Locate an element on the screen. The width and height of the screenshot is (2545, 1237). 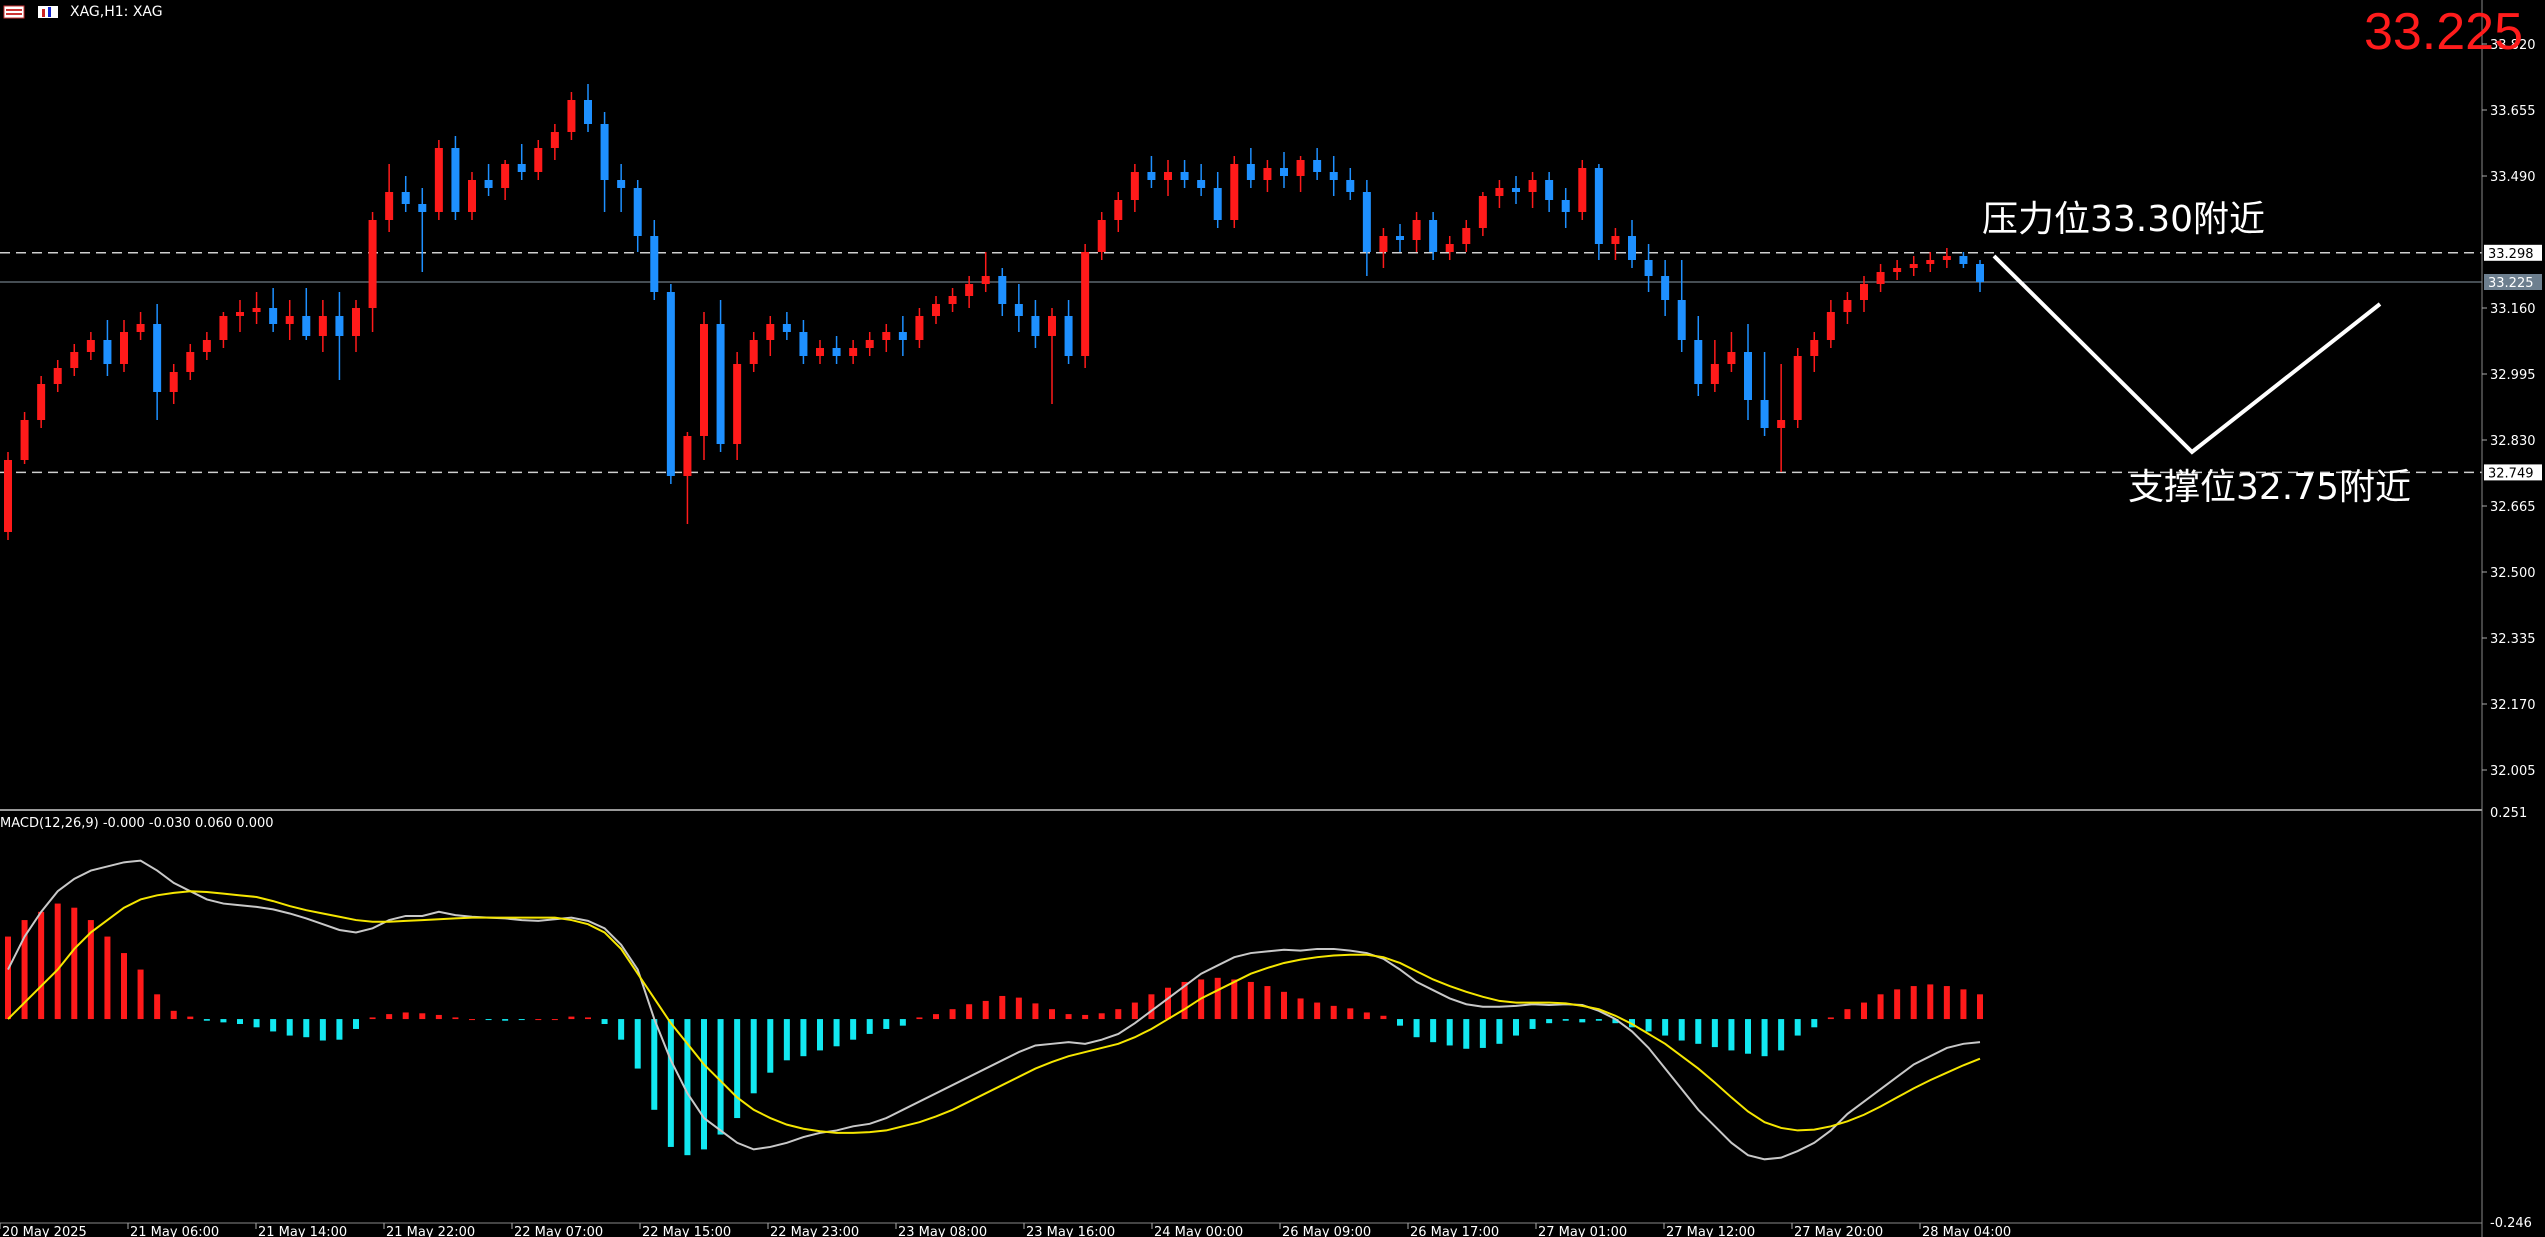
macd-axis-bottom: -0.246 is located at coordinates (2511, 1223).